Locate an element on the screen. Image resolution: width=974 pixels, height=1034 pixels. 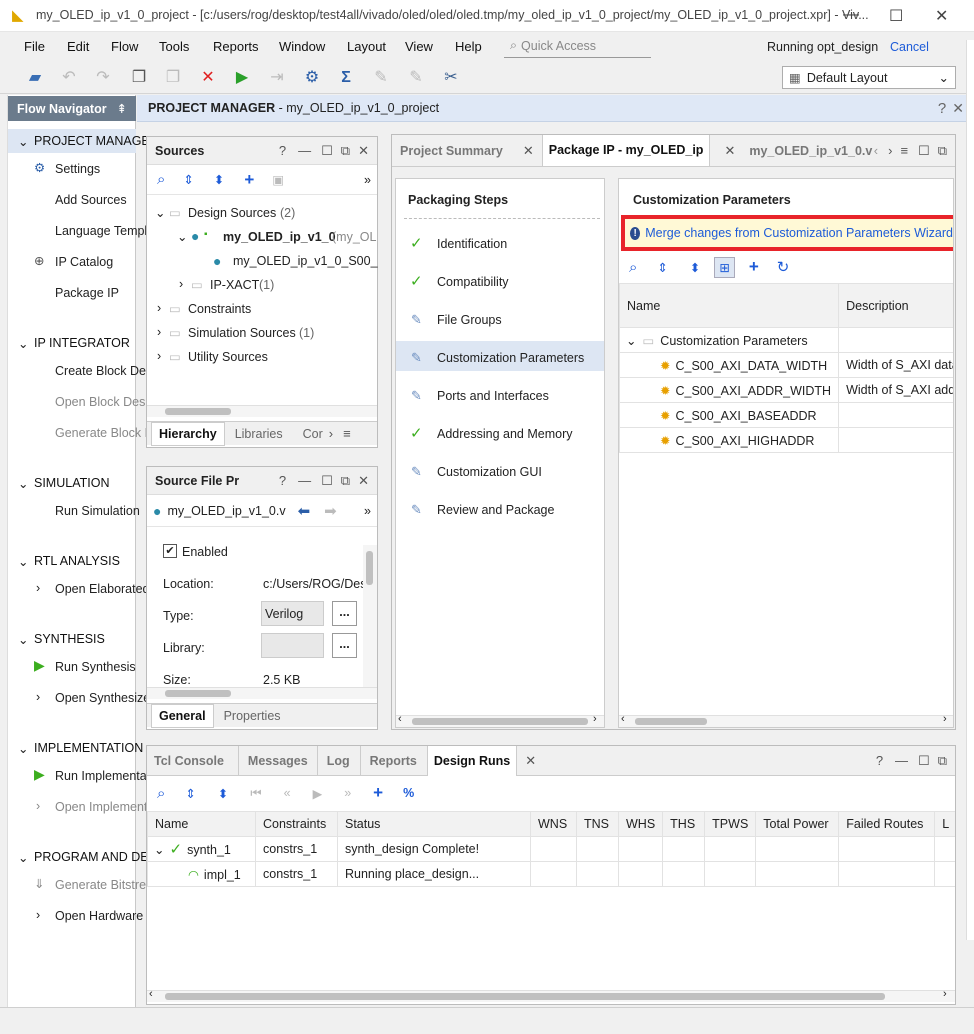
menu-flow: Flow is located at coordinates (124, 46).